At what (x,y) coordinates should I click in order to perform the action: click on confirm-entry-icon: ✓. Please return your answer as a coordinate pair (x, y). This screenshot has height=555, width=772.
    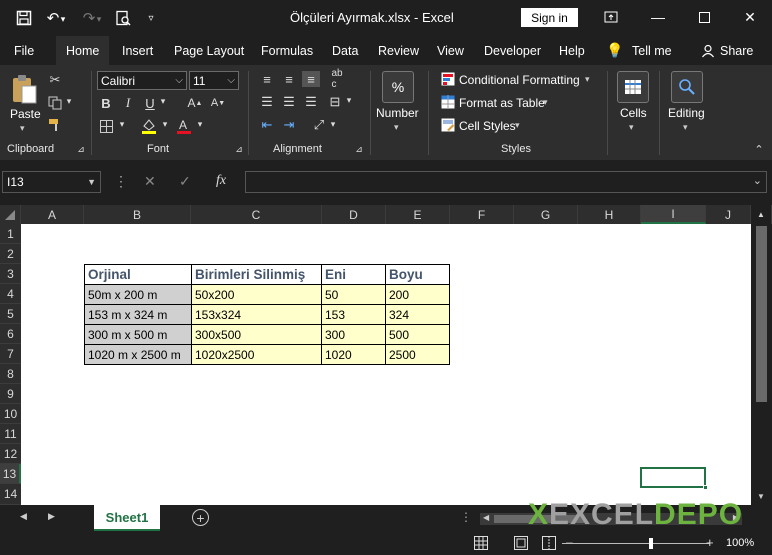
    Looking at the image, I should click on (185, 181).